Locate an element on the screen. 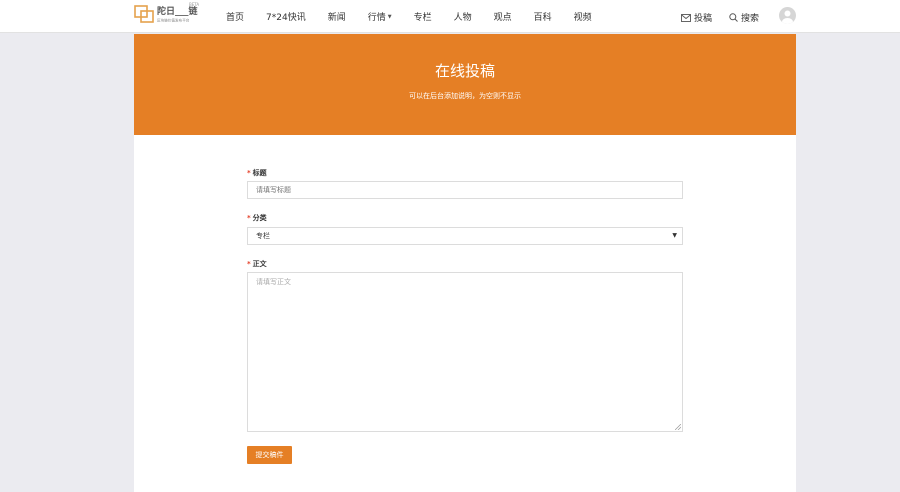 Image resolution: width=900 pixels, height=492 pixels. nav-item-news: 新闻 is located at coordinates (337, 16).